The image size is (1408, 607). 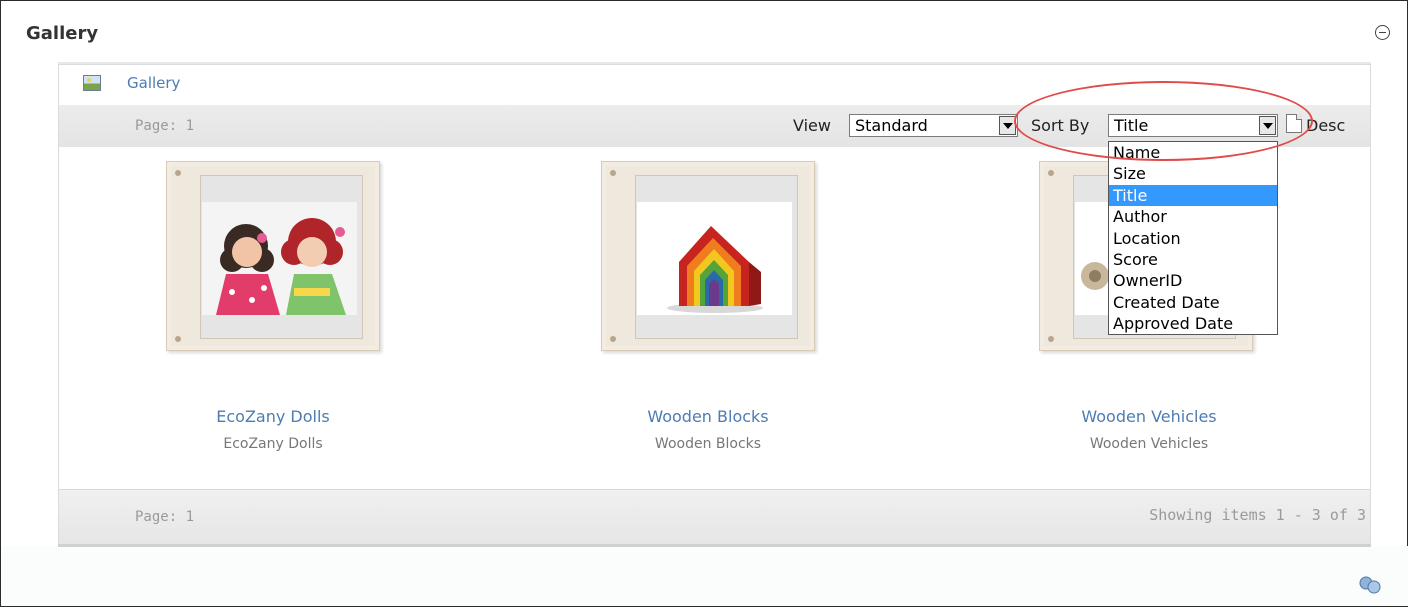 I want to click on footer-page-indicator: Page: 1, so click(x=165, y=517).